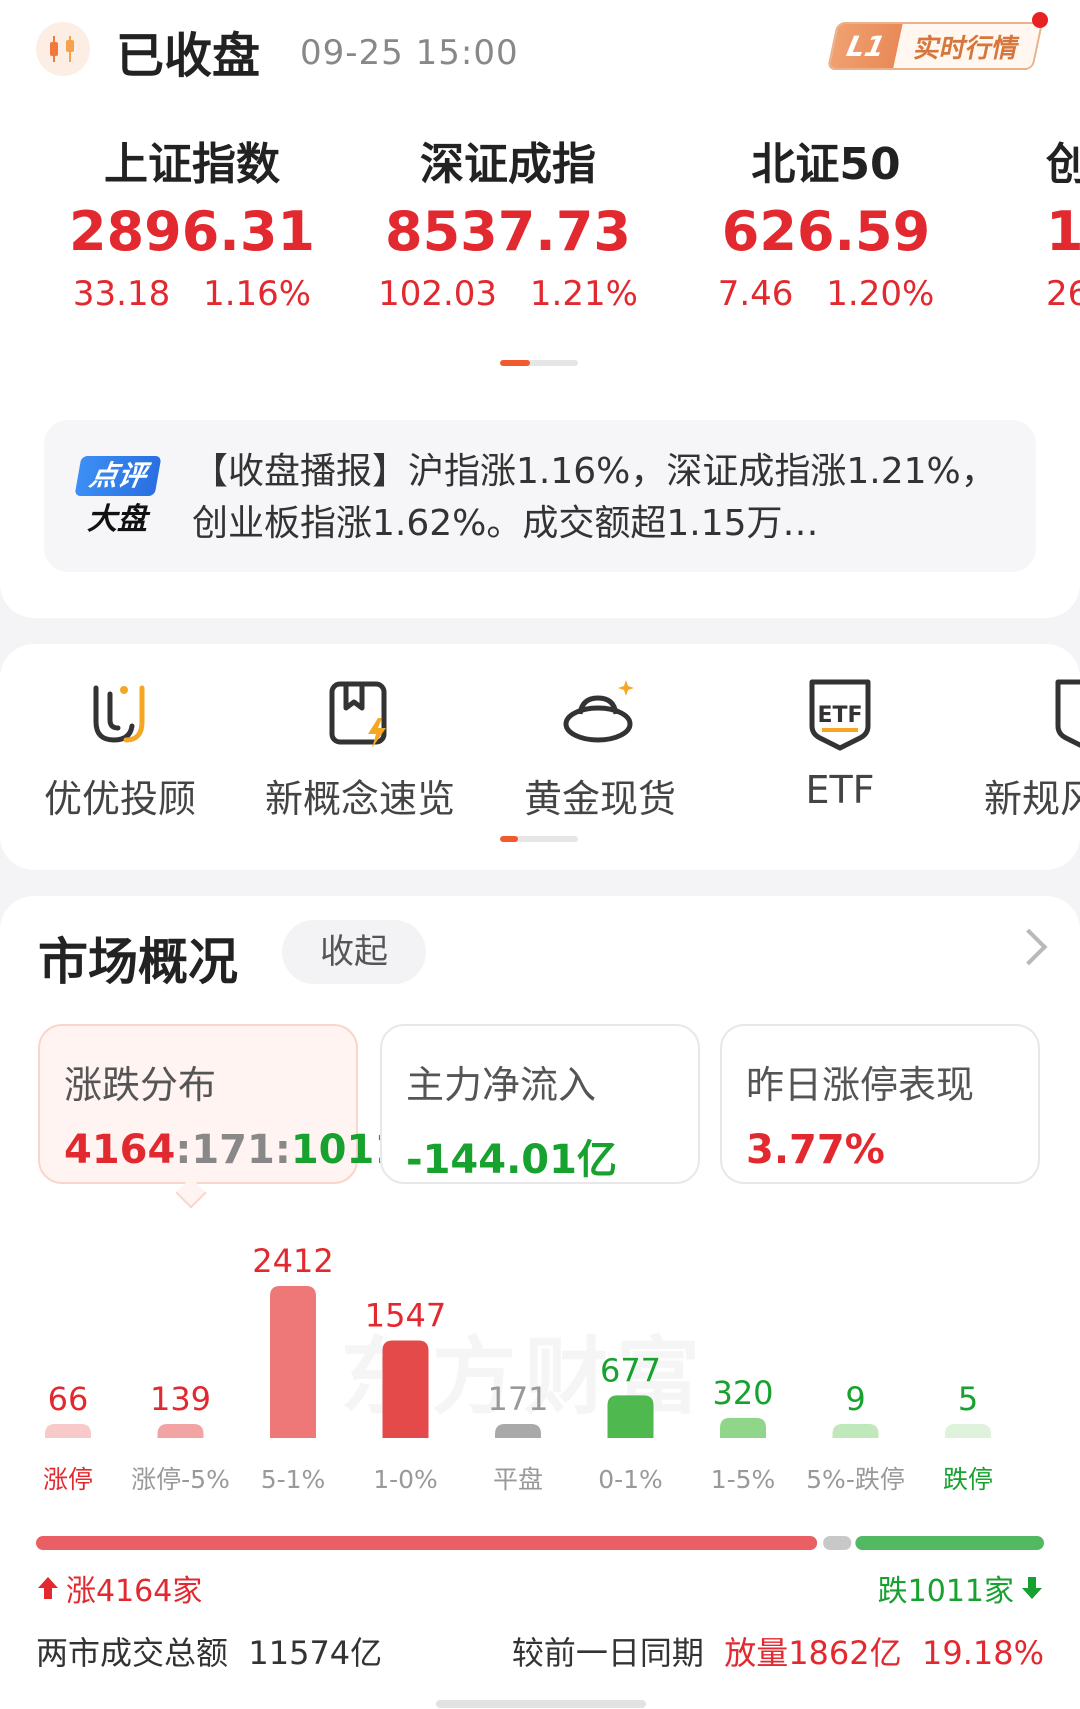  I want to click on index-item-beijing50: 北证50 626.59 7.46 1.20%, so click(826, 226).